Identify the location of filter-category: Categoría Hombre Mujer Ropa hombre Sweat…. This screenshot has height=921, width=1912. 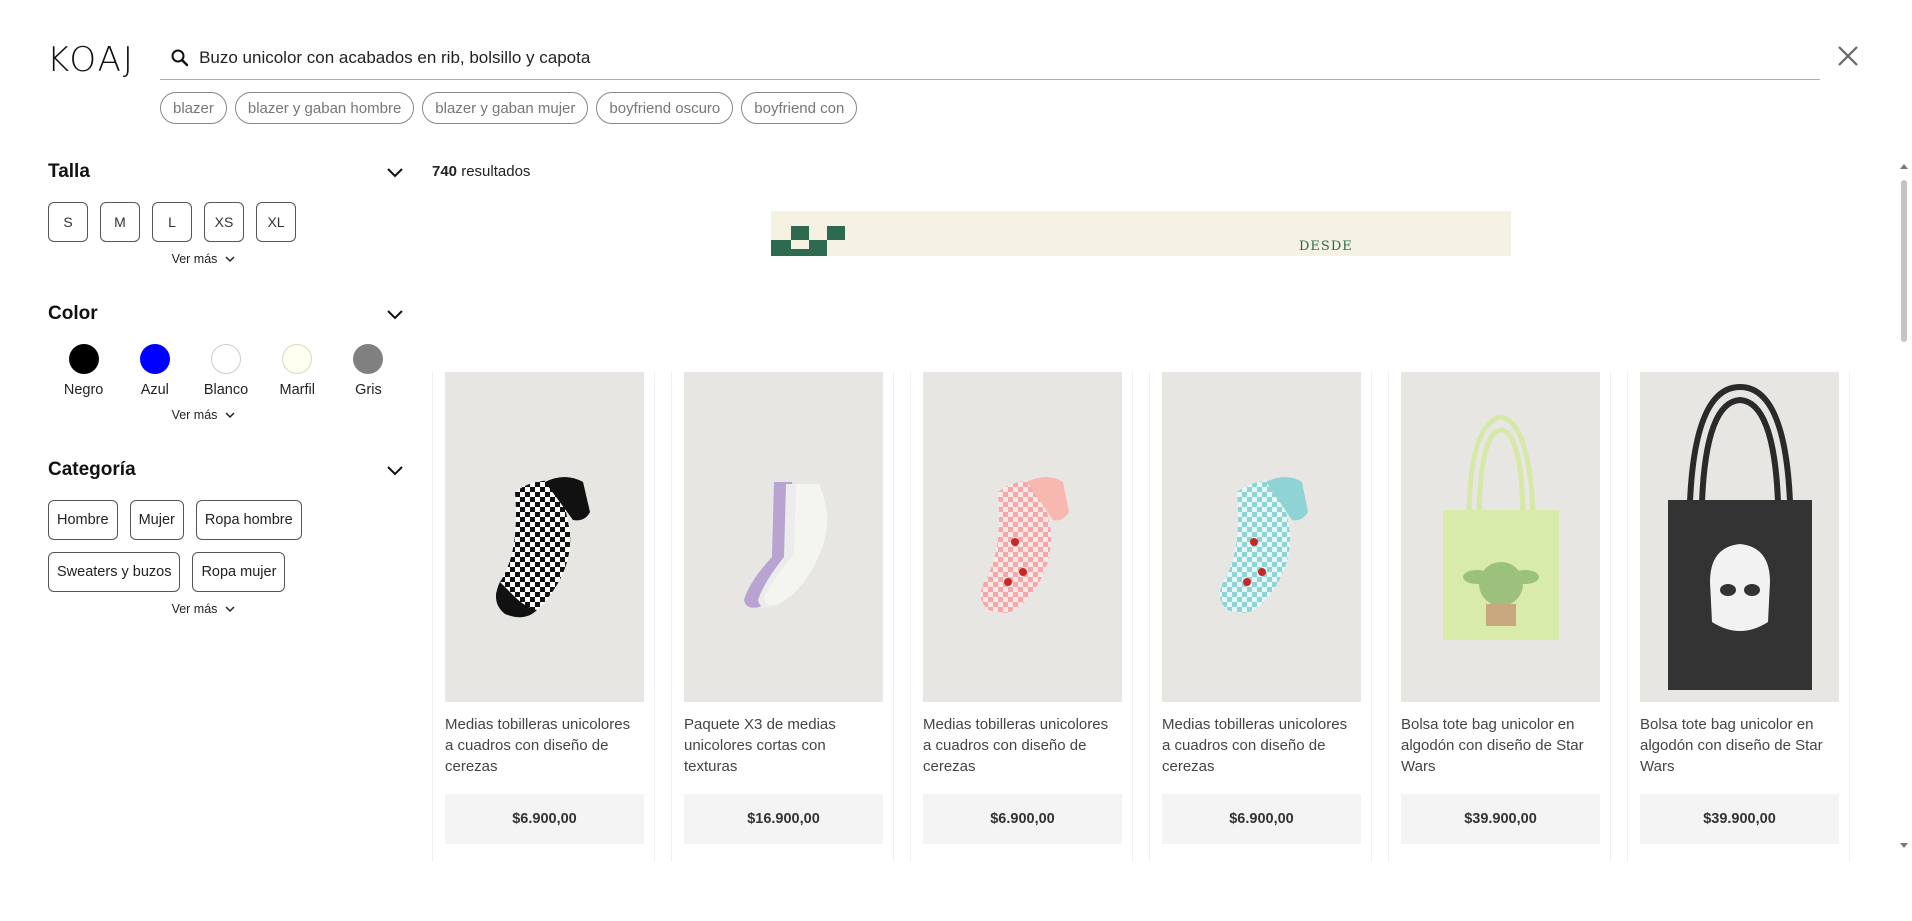
(226, 536).